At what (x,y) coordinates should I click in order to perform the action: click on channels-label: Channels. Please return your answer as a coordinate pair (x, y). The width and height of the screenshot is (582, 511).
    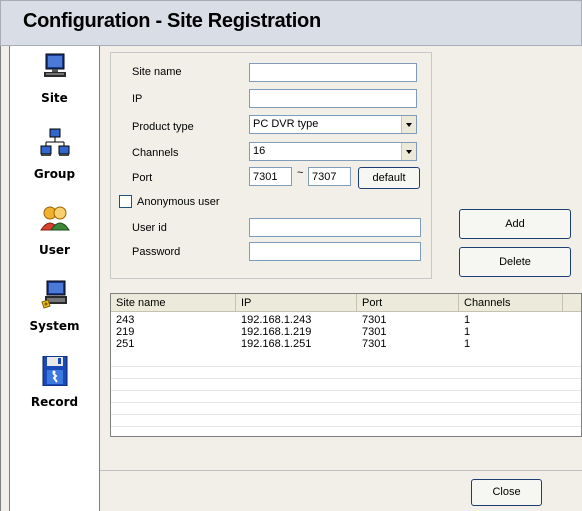
    Looking at the image, I should click on (155, 153).